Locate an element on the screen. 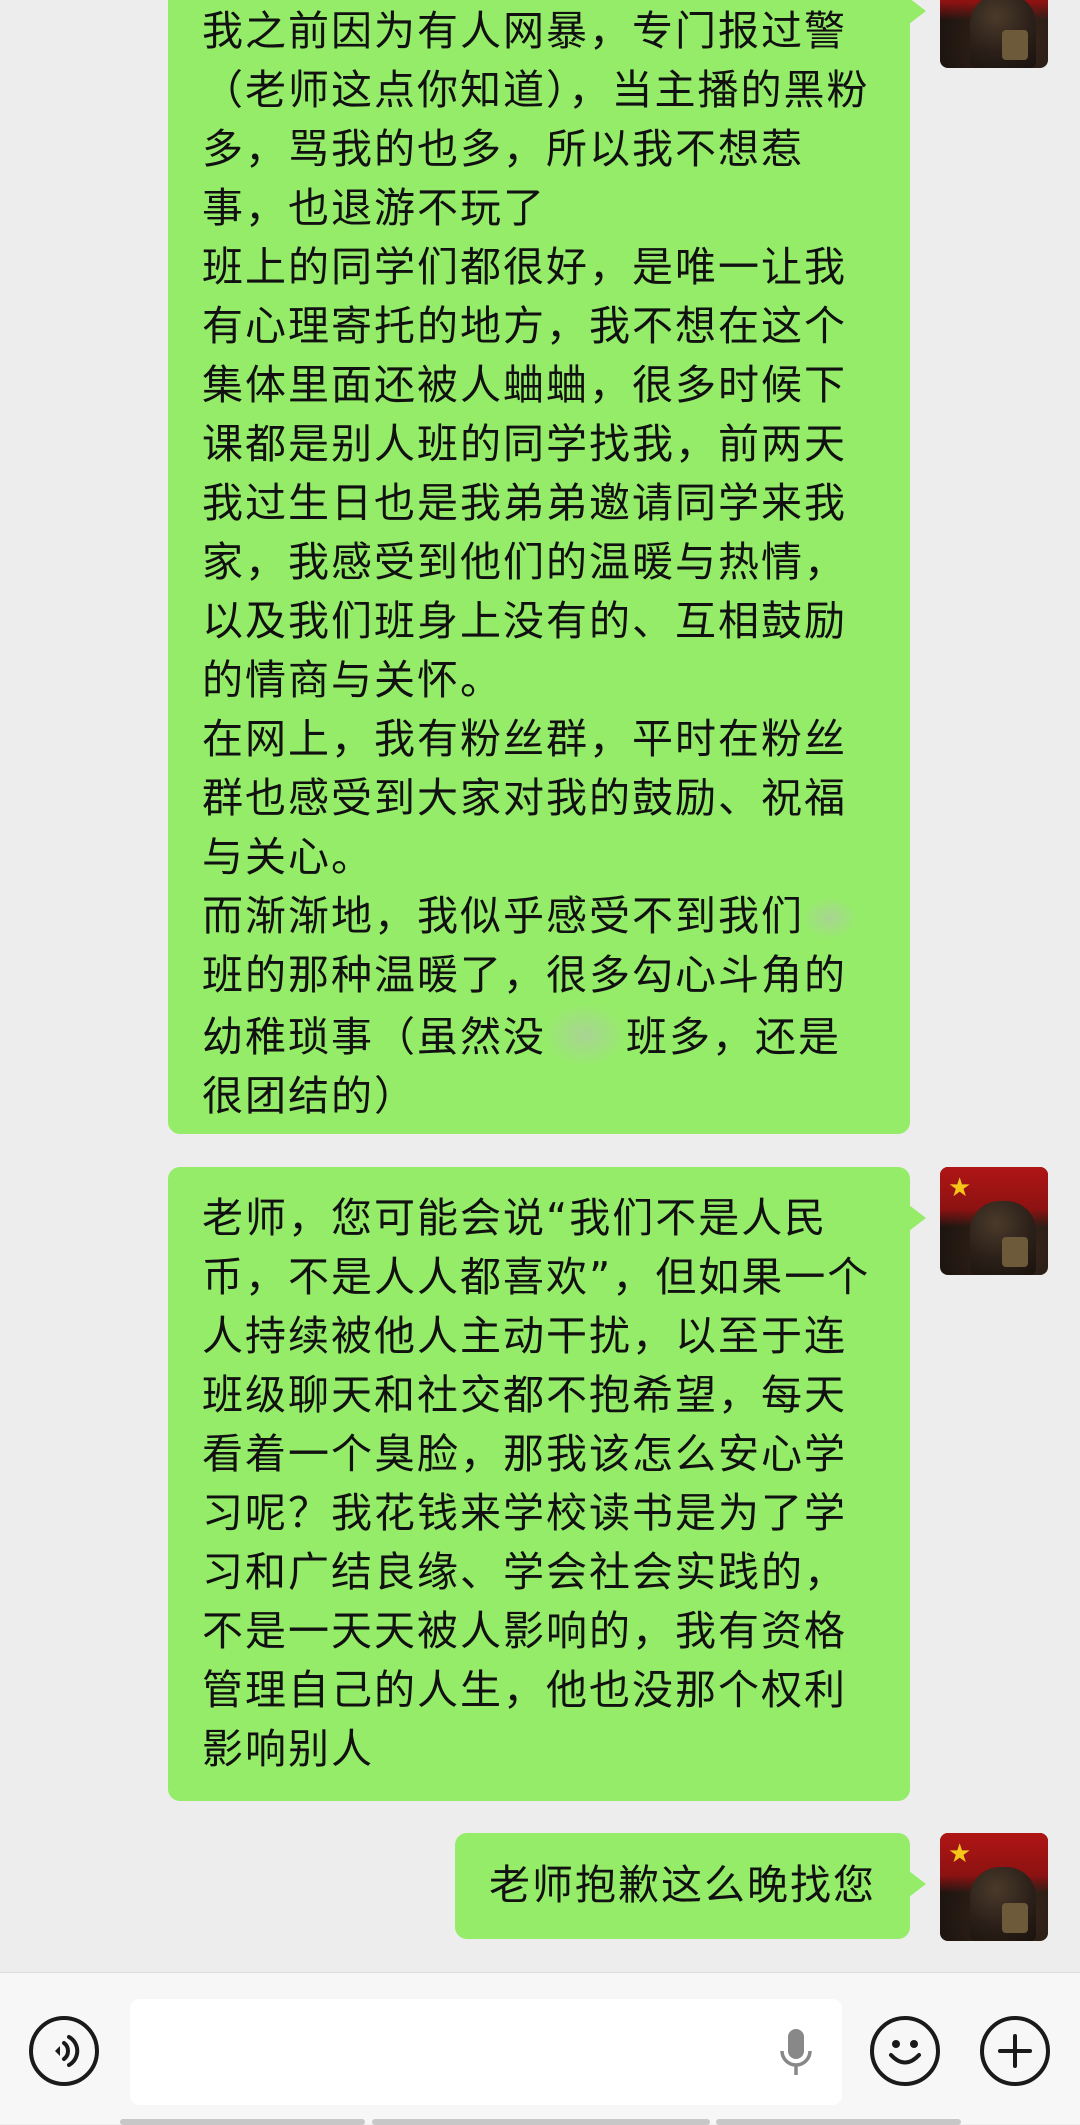 This screenshot has height=2125, width=1080. message-row: 老师抱歉这么晚找您 ★ is located at coordinates (751, 1887).